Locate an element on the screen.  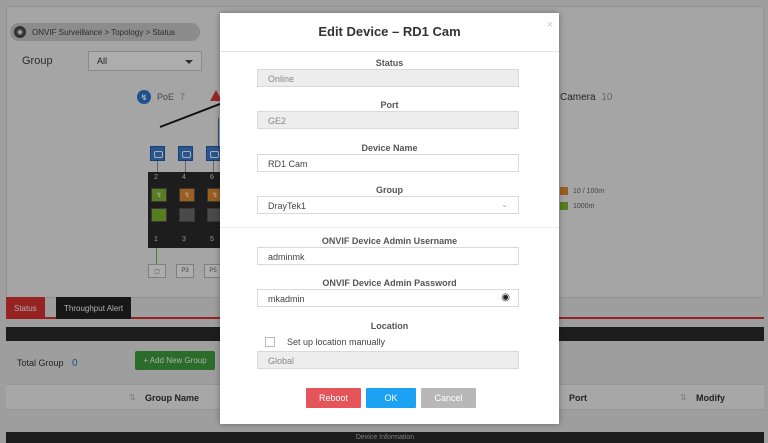
location-manual-checkbox is located at coordinates (270, 342).